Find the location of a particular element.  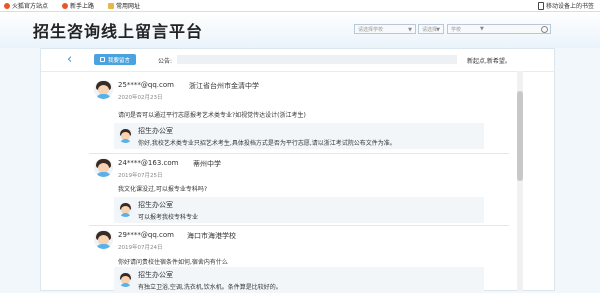

leave-message-label: 我要留言 is located at coordinates (118, 60).